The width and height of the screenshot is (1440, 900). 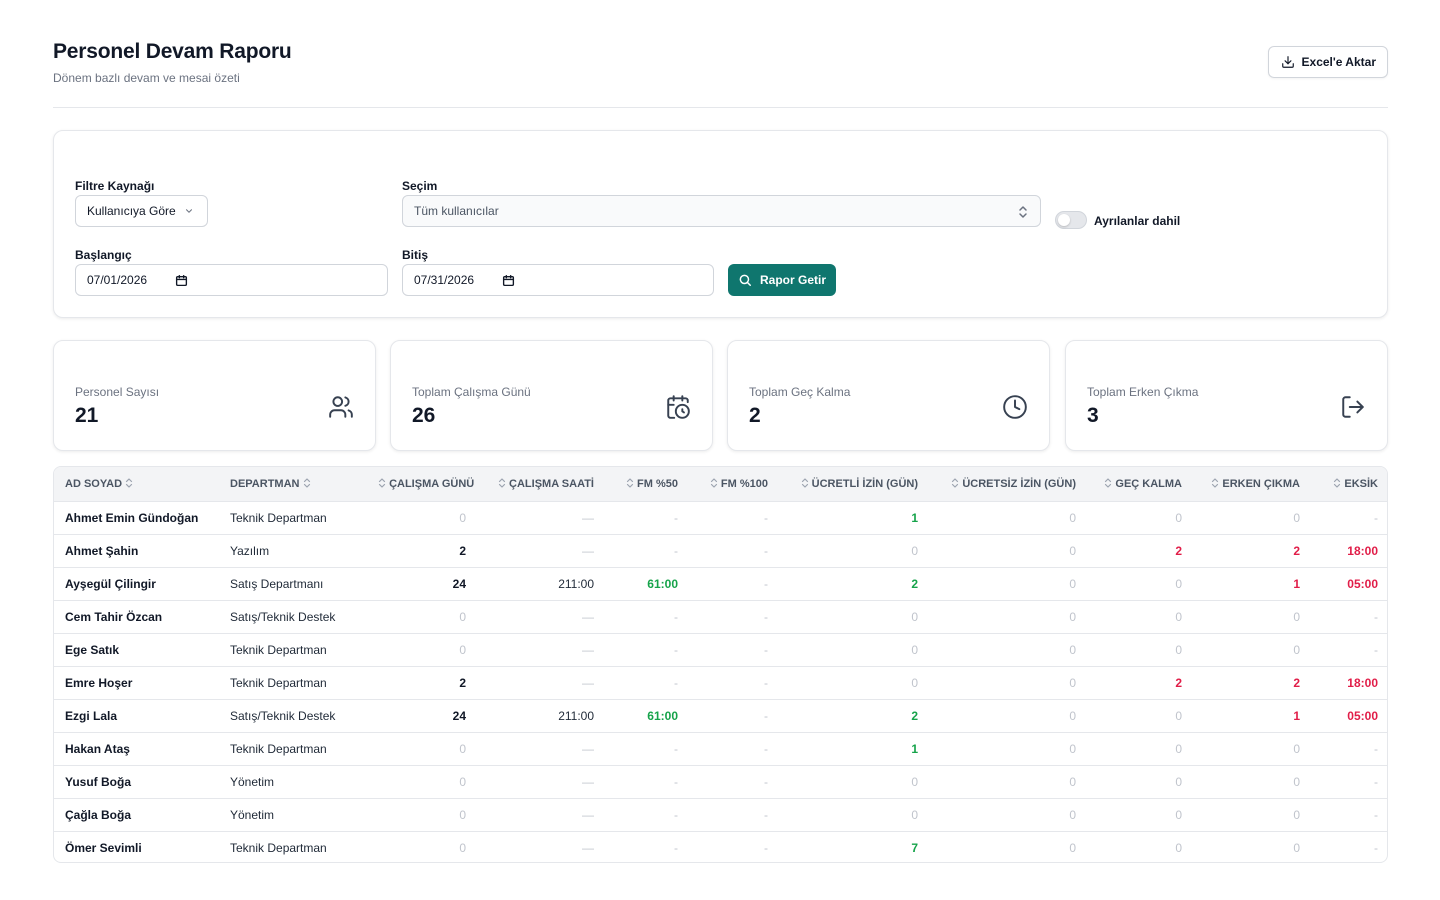 I want to click on department: Satış Departmanı, so click(x=277, y=583).